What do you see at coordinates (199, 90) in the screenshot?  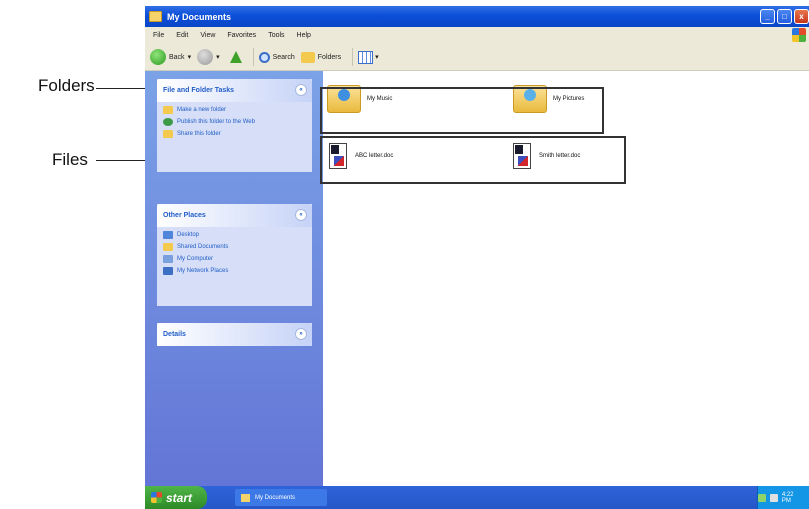 I see `panel-title: File and Folder Tasks` at bounding box center [199, 90].